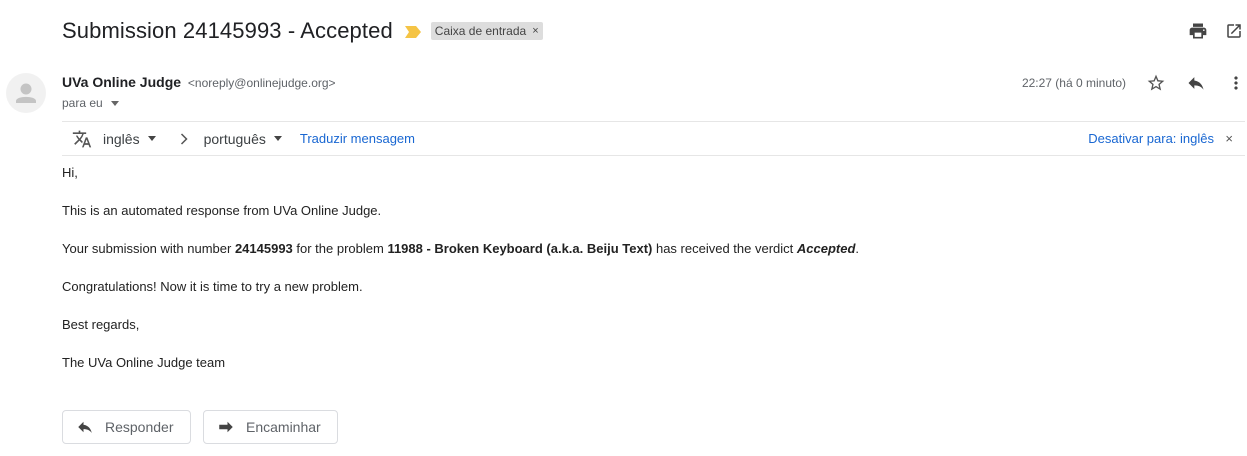 The height and width of the screenshot is (456, 1247). I want to click on submission-number: 24145993, so click(263, 248).